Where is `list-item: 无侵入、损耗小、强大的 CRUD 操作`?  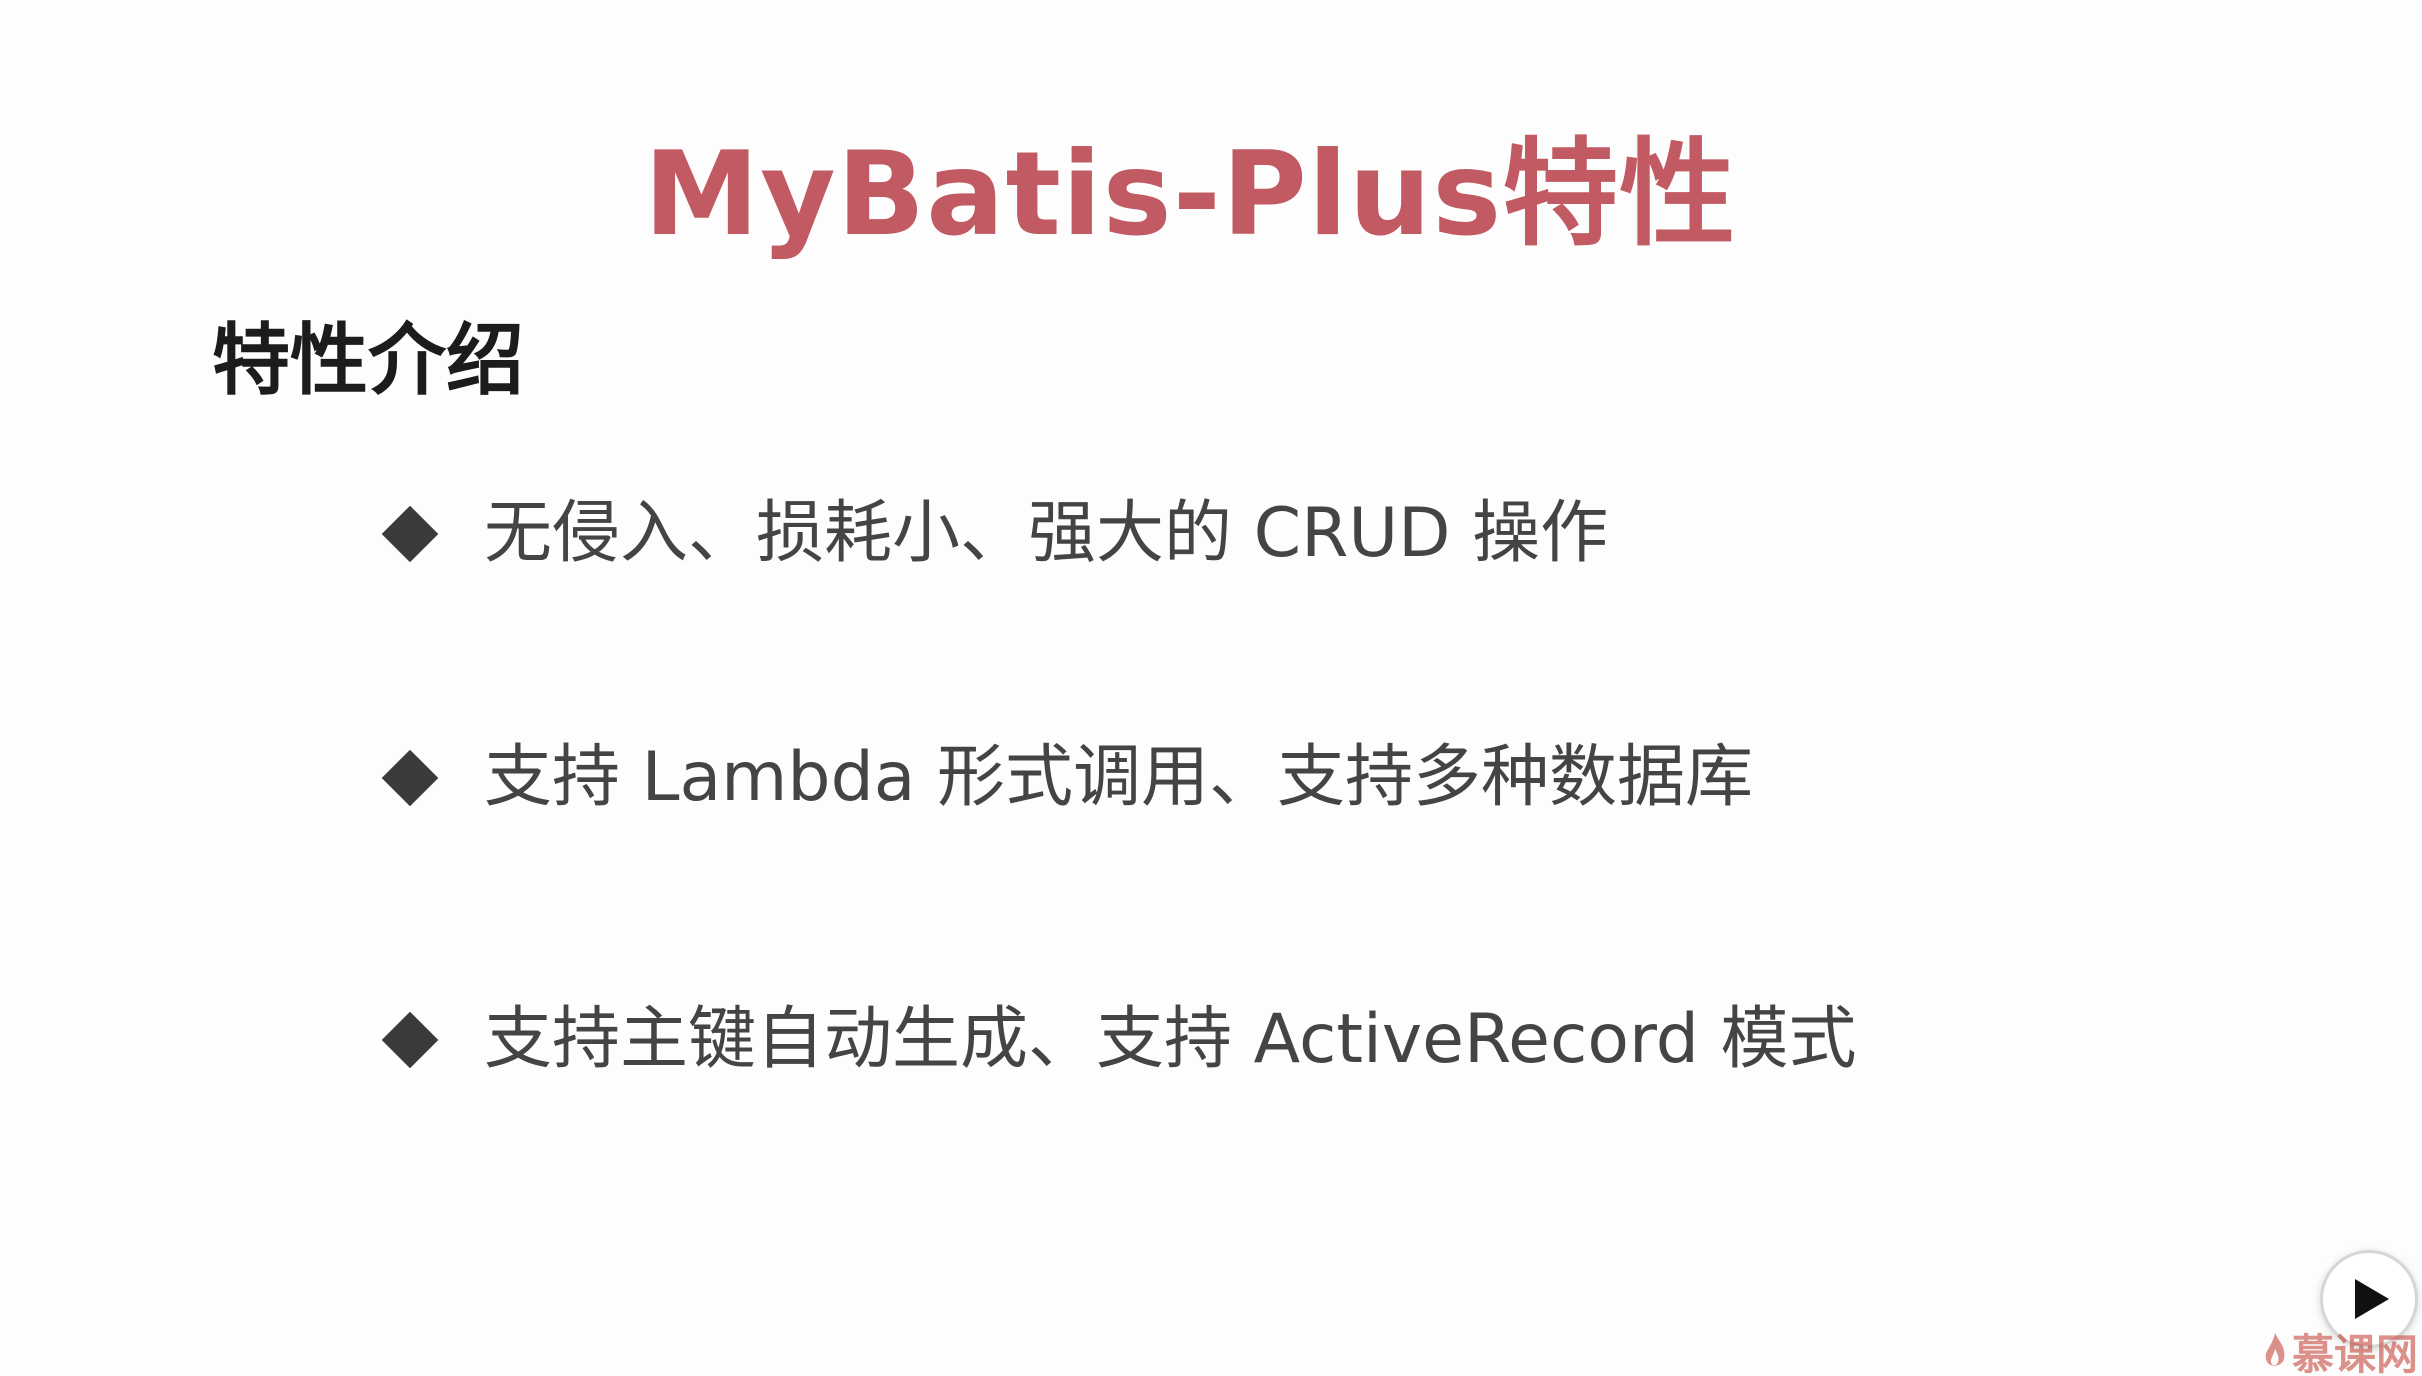 list-item: 无侵入、损耗小、强大的 CRUD 操作 is located at coordinates (994, 534).